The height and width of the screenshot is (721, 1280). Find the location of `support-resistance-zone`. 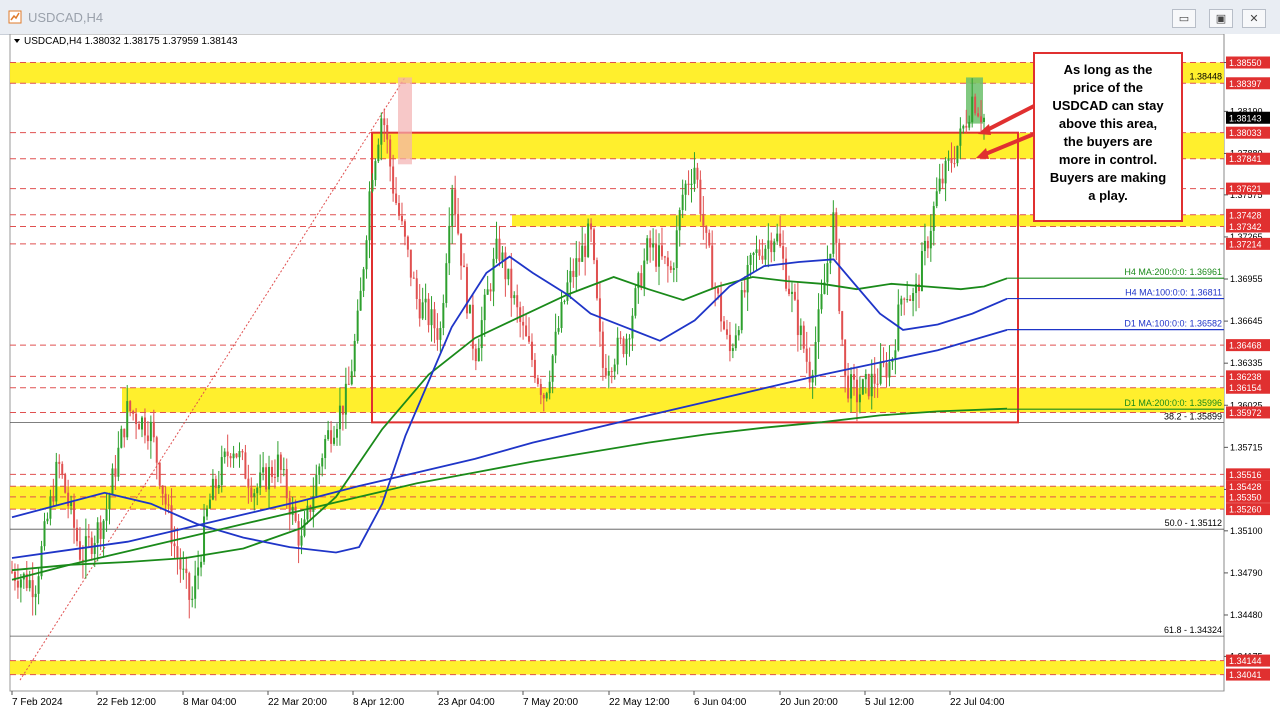

support-resistance-zone is located at coordinates (617, 498).